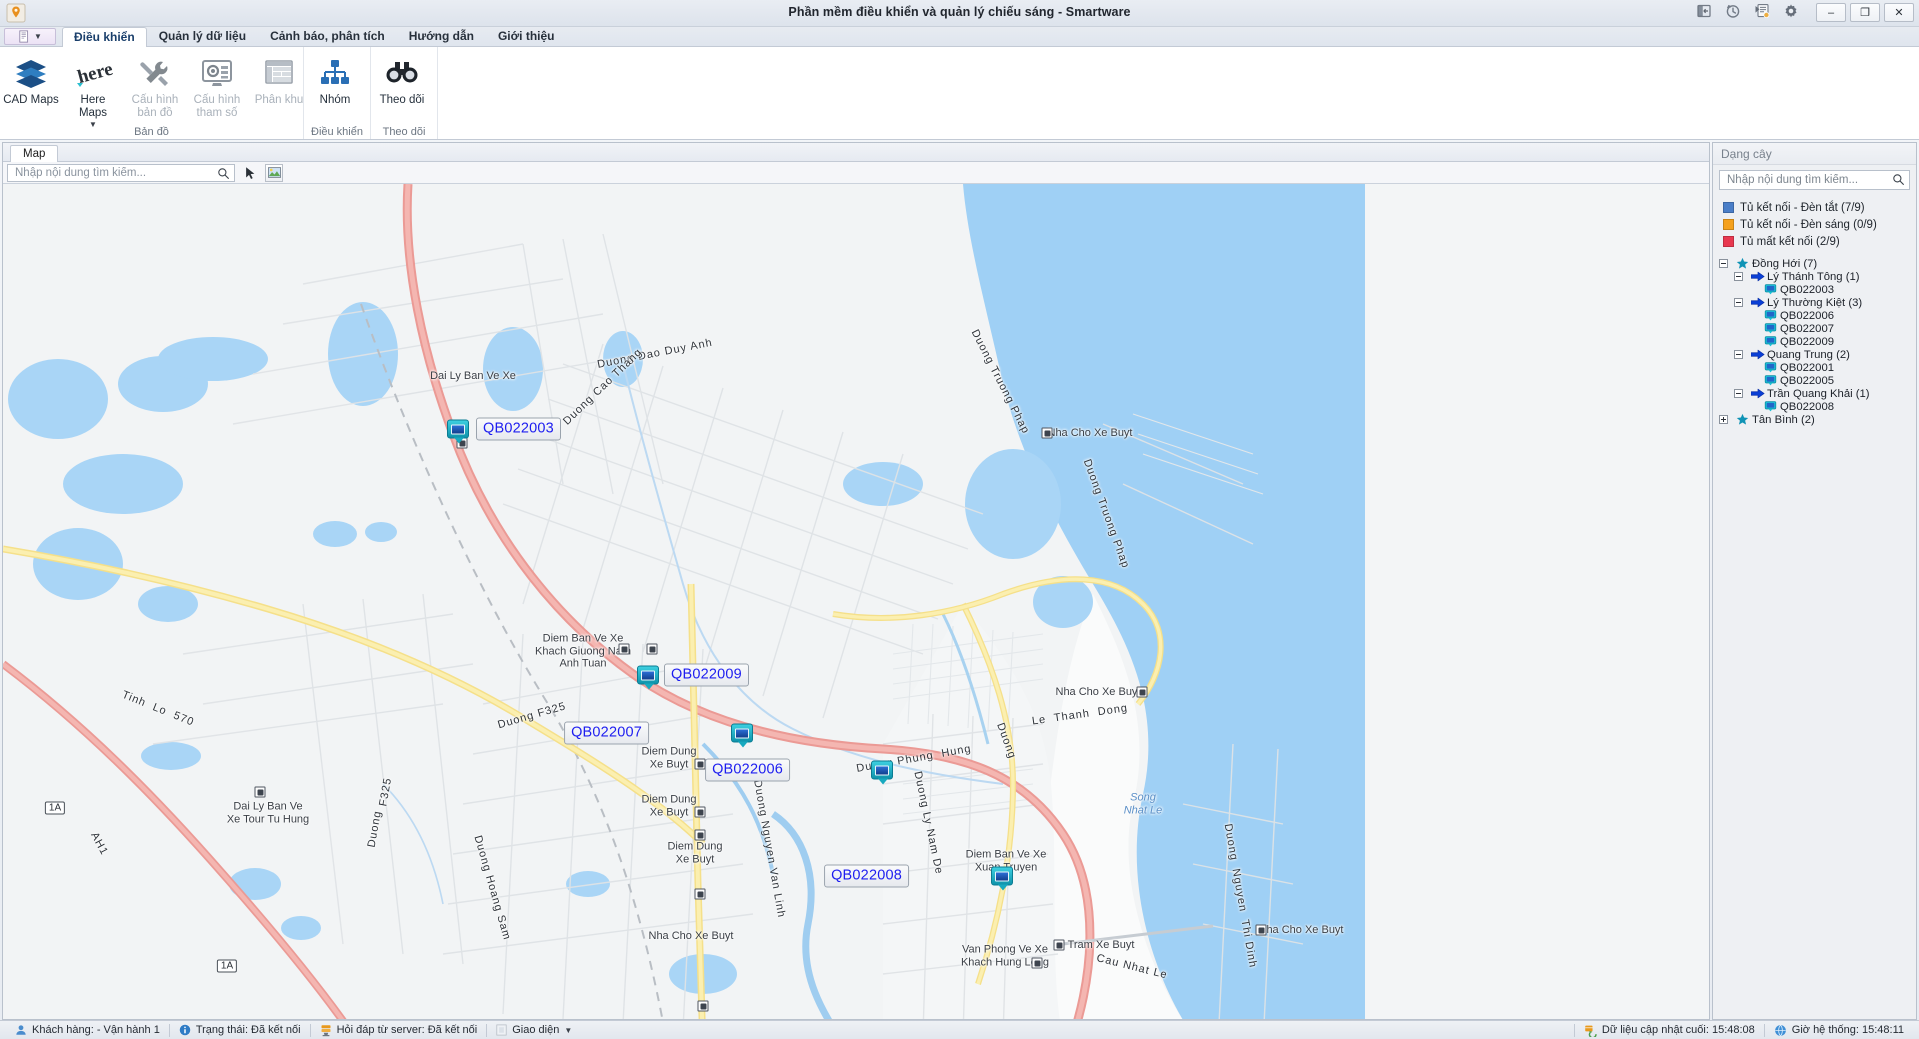 The width and height of the screenshot is (1919, 1039). What do you see at coordinates (93, 73) in the screenshot?
I see `here-maps-icon: here` at bounding box center [93, 73].